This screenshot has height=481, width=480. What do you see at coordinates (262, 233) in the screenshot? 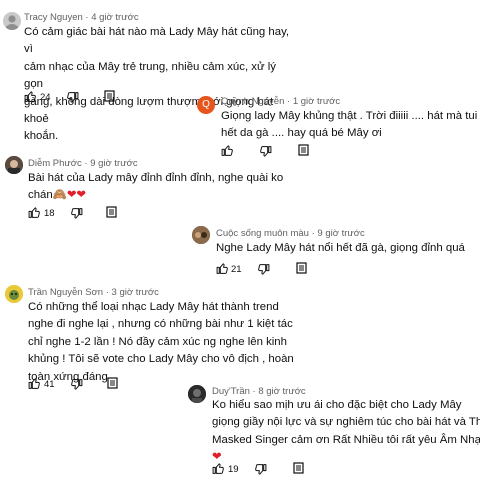
I see `author-name: Cuộc sống muôn màu` at bounding box center [262, 233].